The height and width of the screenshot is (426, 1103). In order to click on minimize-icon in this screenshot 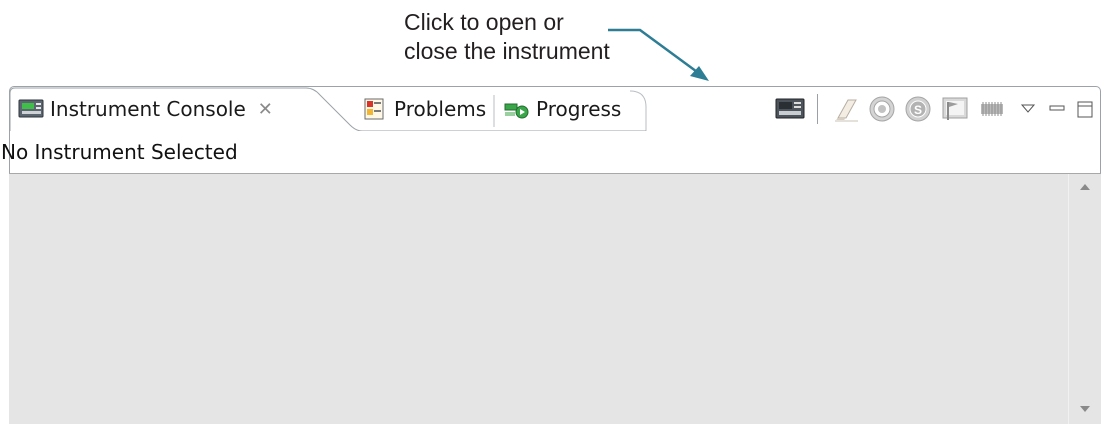, I will do `click(1057, 108)`.